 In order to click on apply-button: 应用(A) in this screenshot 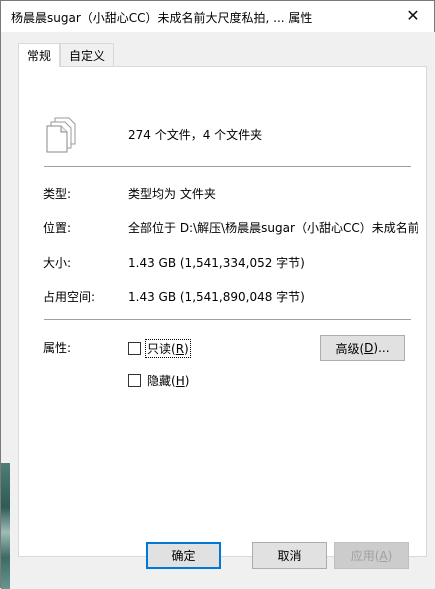, I will do `click(371, 555)`.